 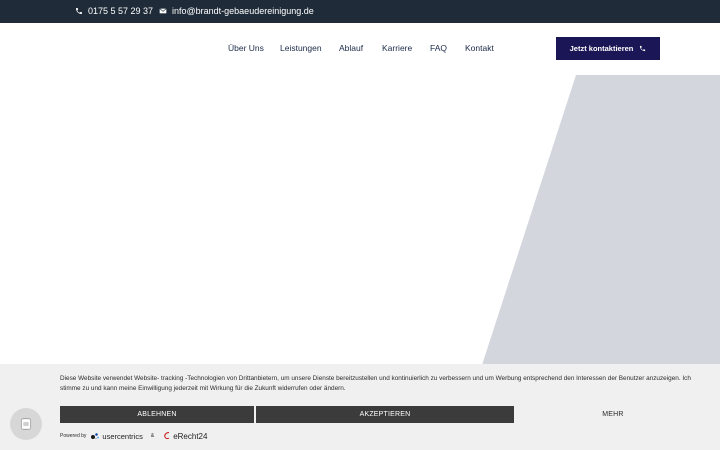 What do you see at coordinates (301, 48) in the screenshot?
I see `nav-item-leistungen: Leistungen` at bounding box center [301, 48].